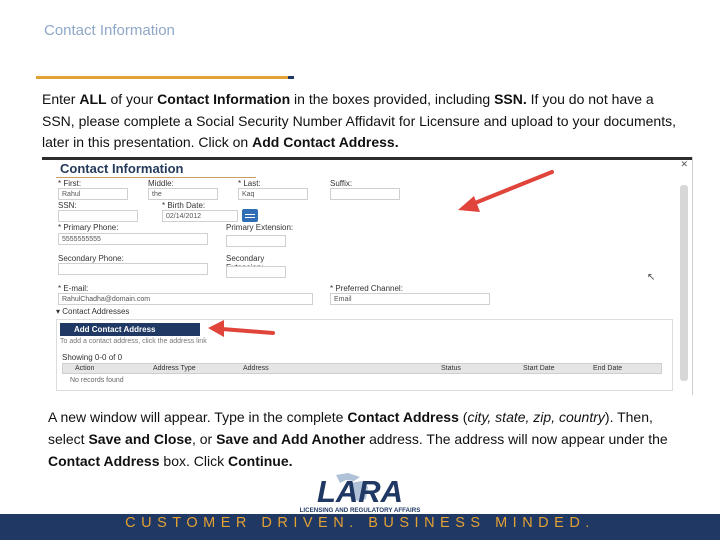 Image resolution: width=720 pixels, height=540 pixels. What do you see at coordinates (130, 329) in the screenshot?
I see `add-contact-address-button: Add Contact Address` at bounding box center [130, 329].